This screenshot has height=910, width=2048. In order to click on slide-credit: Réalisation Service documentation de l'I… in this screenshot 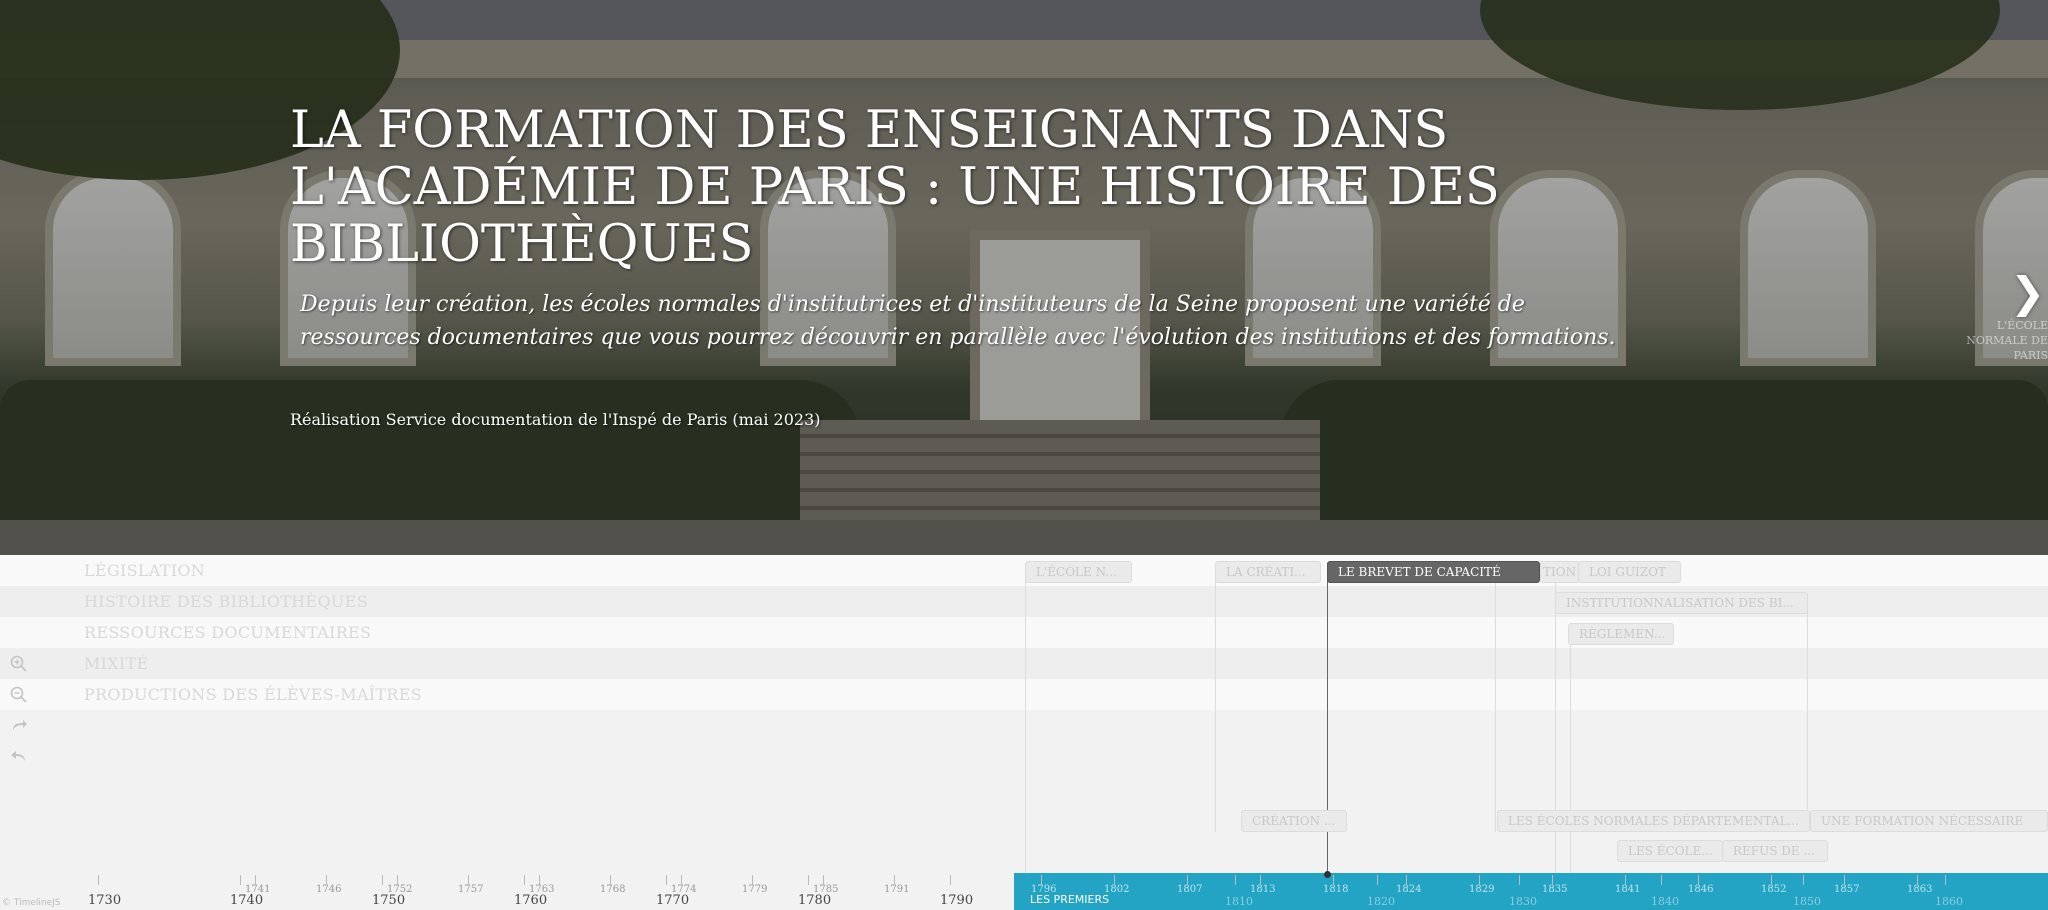, I will do `click(555, 419)`.